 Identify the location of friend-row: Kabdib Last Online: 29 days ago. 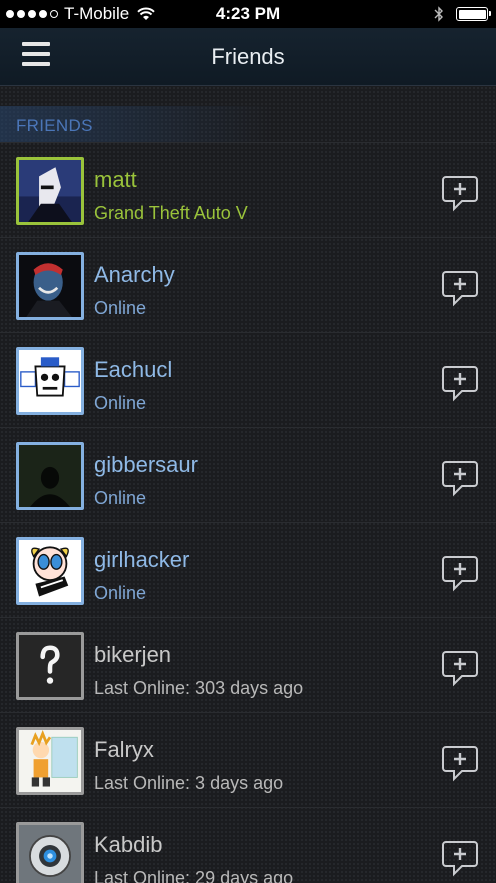
(248, 845).